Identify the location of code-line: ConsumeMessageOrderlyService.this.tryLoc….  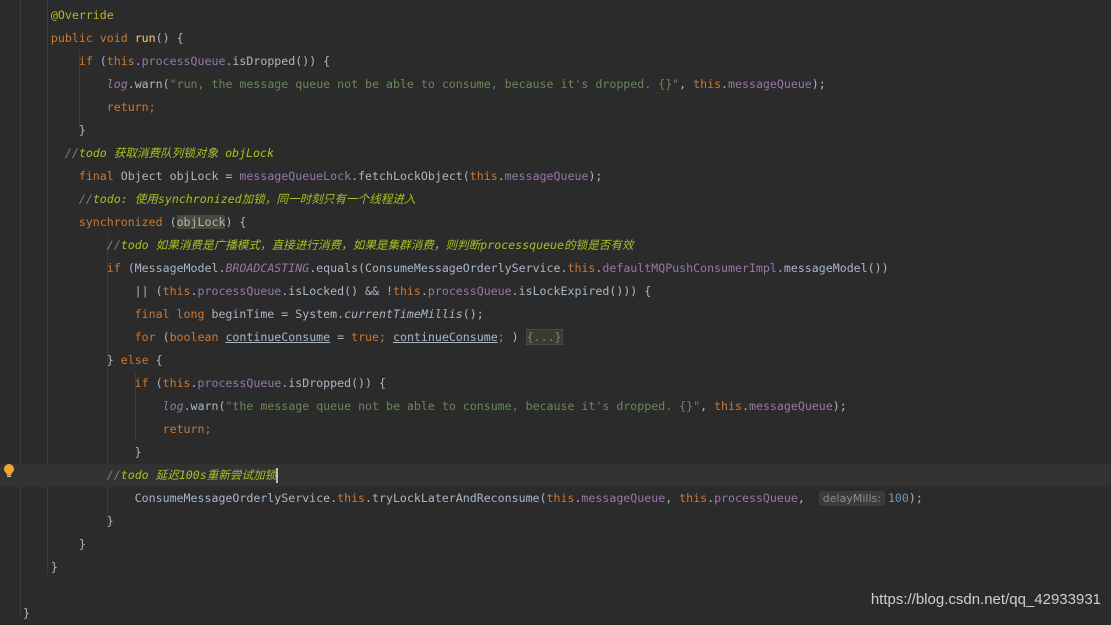
(567, 498).